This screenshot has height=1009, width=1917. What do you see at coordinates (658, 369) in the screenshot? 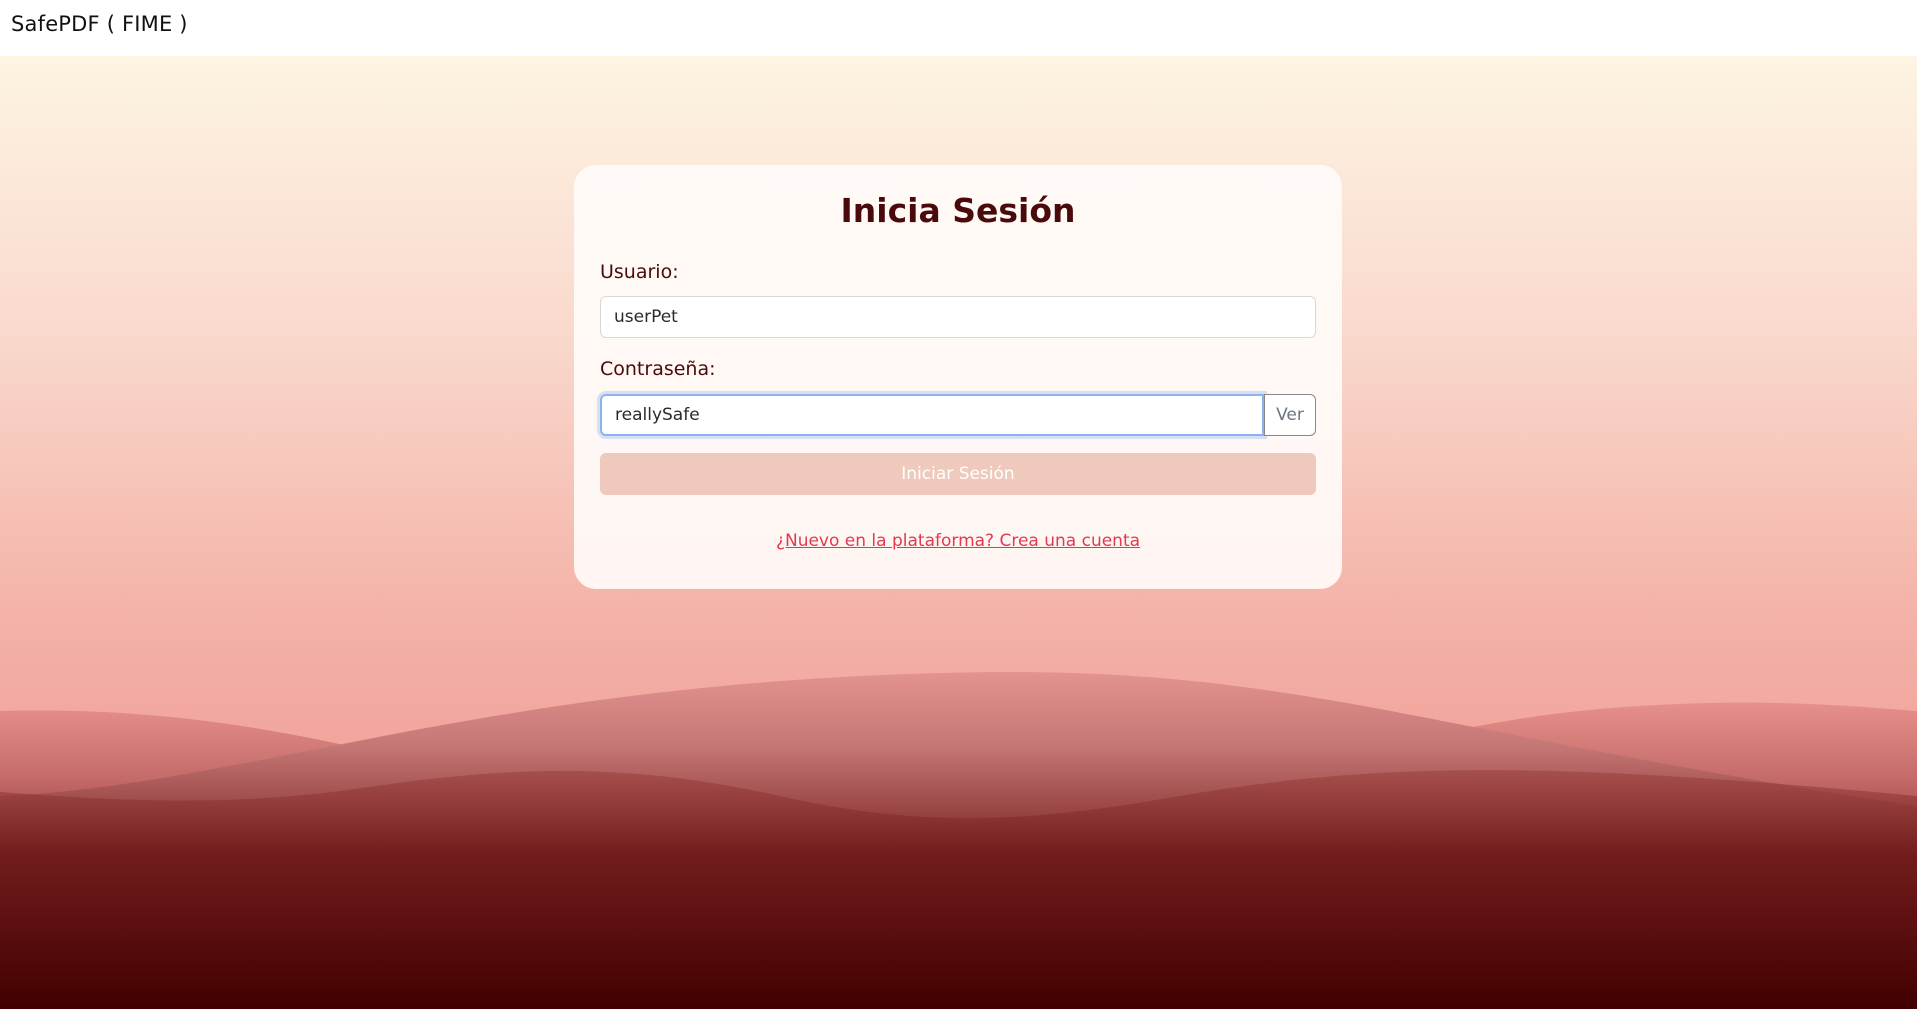
I see `password-label: Contraseña:` at bounding box center [658, 369].